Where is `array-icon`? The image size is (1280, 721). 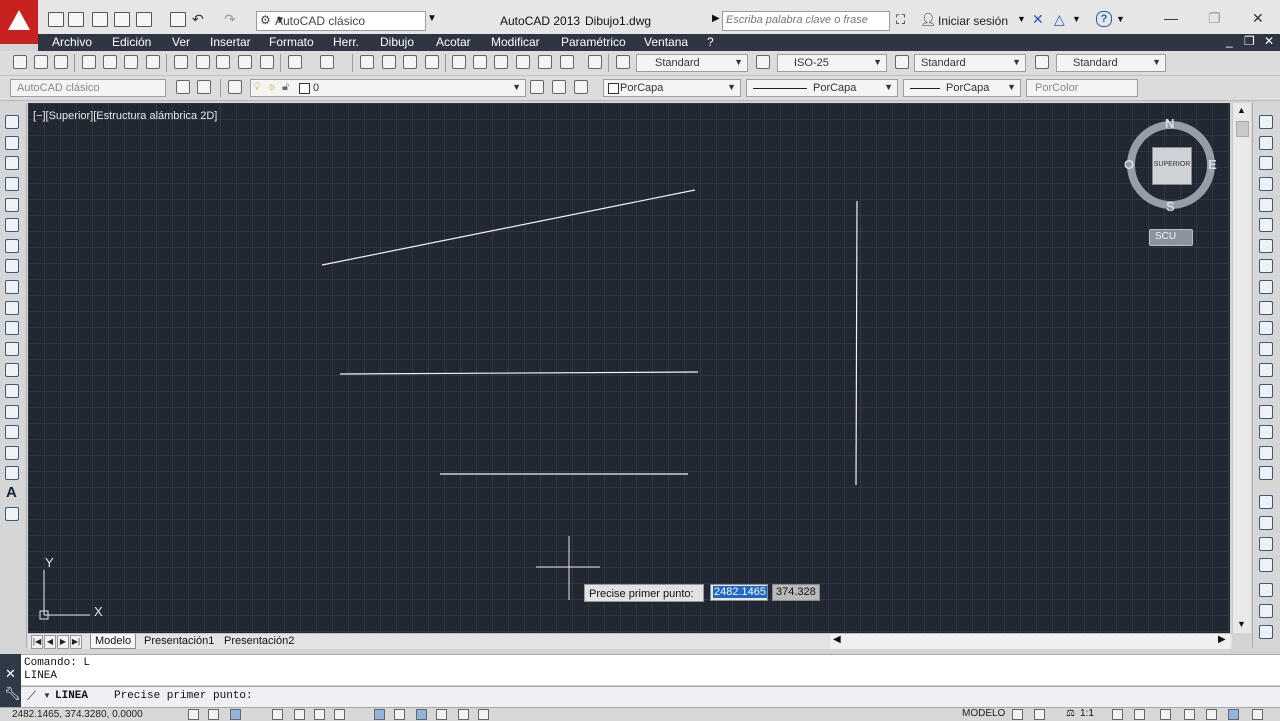
array-icon is located at coordinates (1266, 205).